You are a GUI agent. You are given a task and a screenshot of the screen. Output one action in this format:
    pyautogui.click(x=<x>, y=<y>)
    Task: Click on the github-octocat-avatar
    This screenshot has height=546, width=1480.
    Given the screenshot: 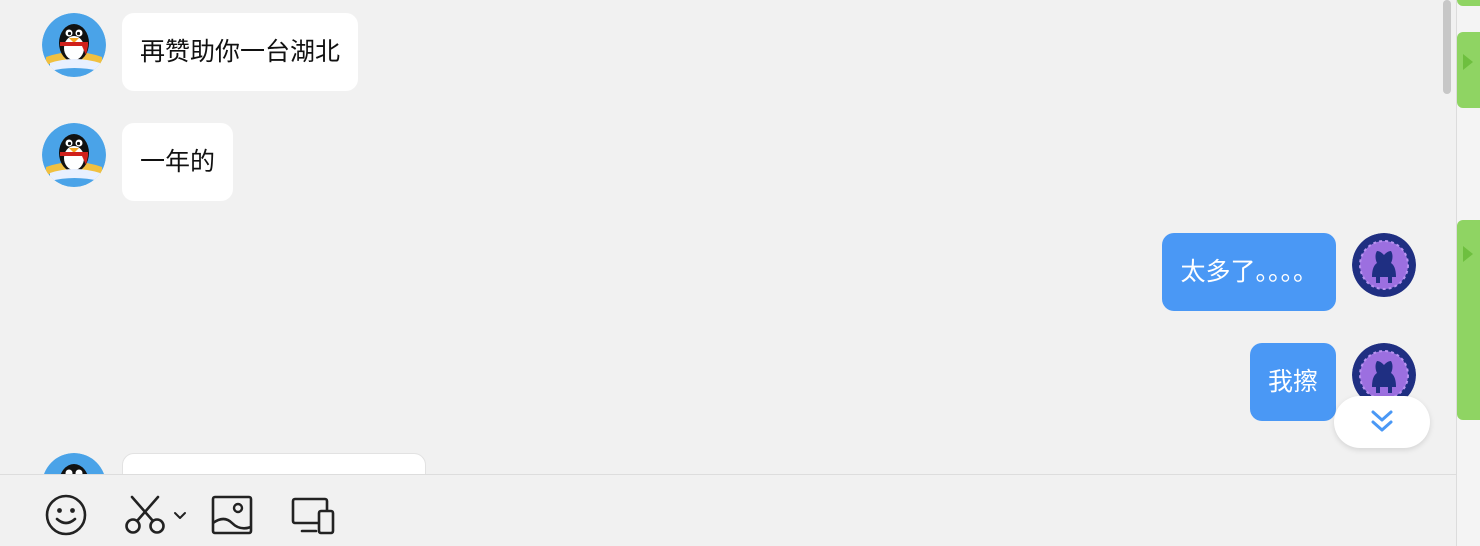 What is the action you would take?
    pyautogui.click(x=1384, y=265)
    